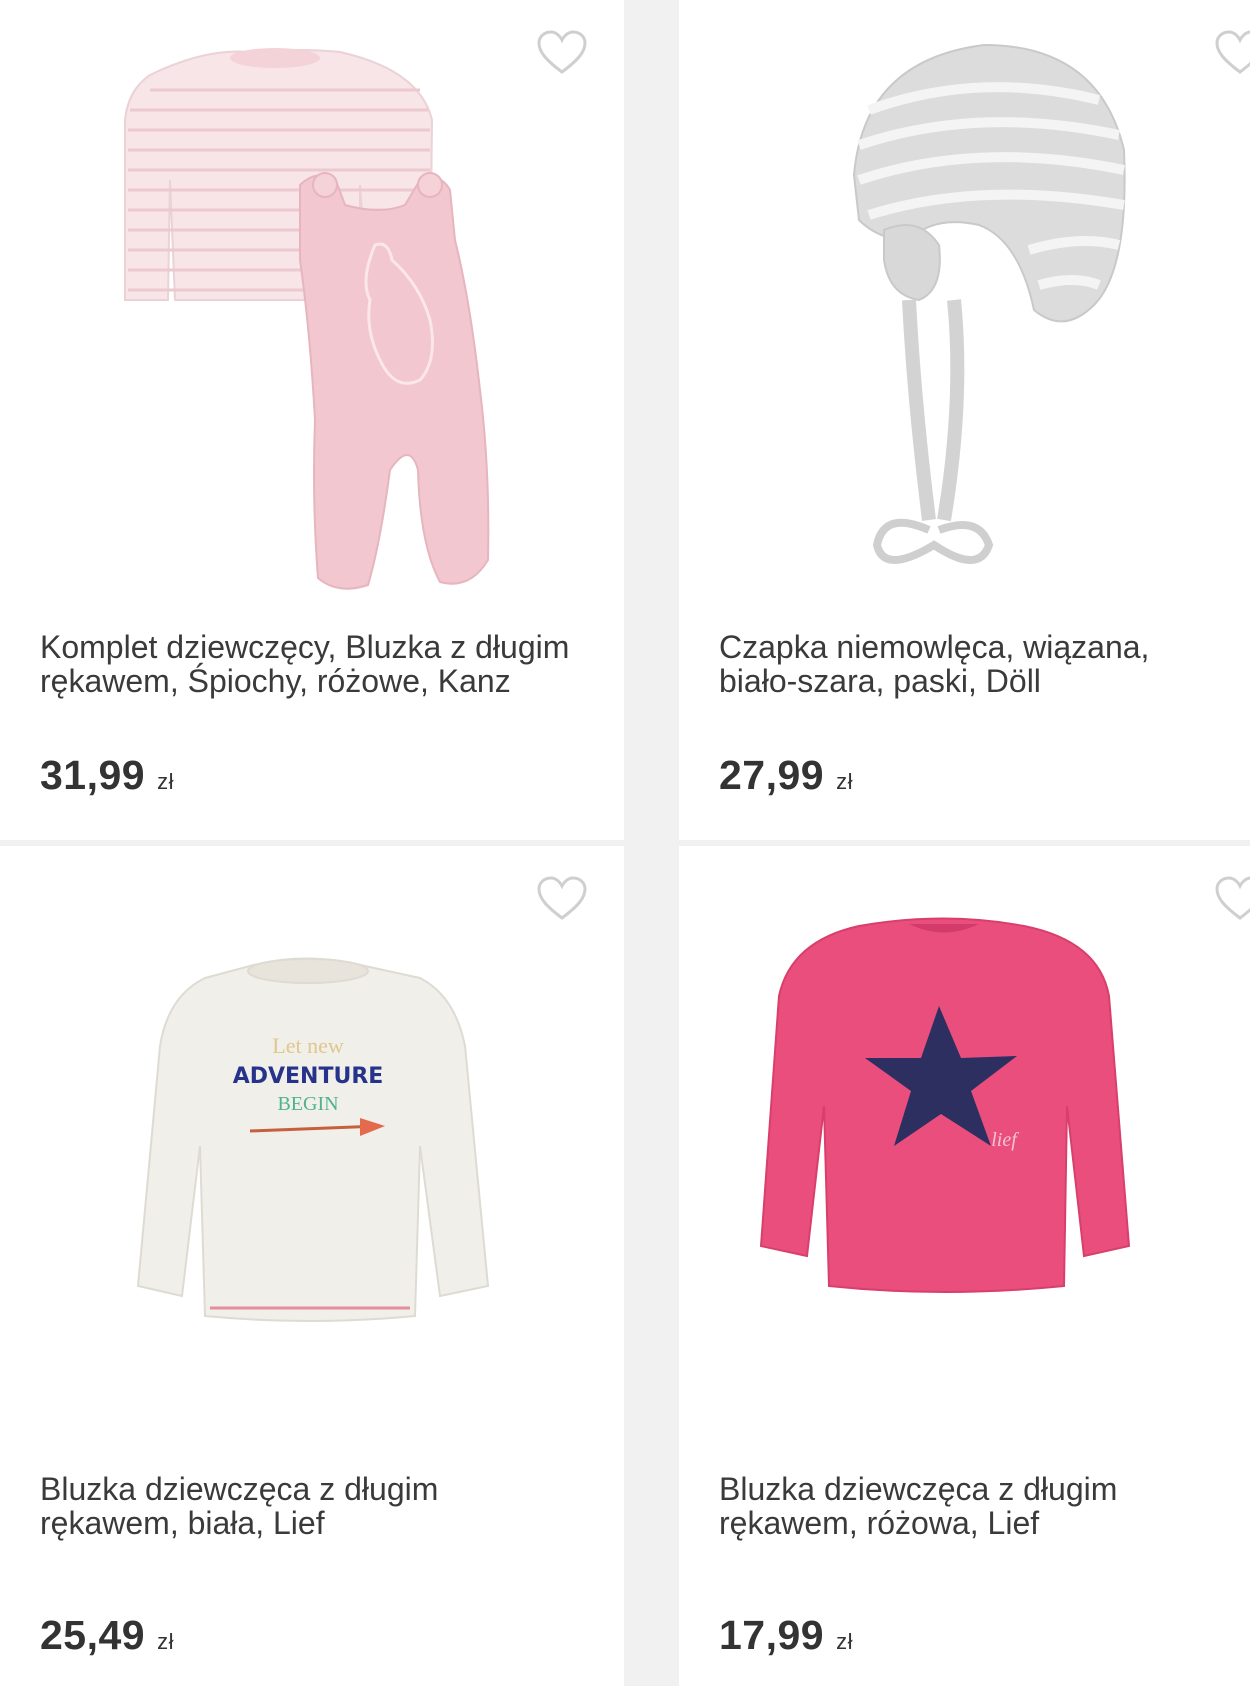 The width and height of the screenshot is (1250, 1686). I want to click on product-price: 17,99 zł, so click(786, 1635).